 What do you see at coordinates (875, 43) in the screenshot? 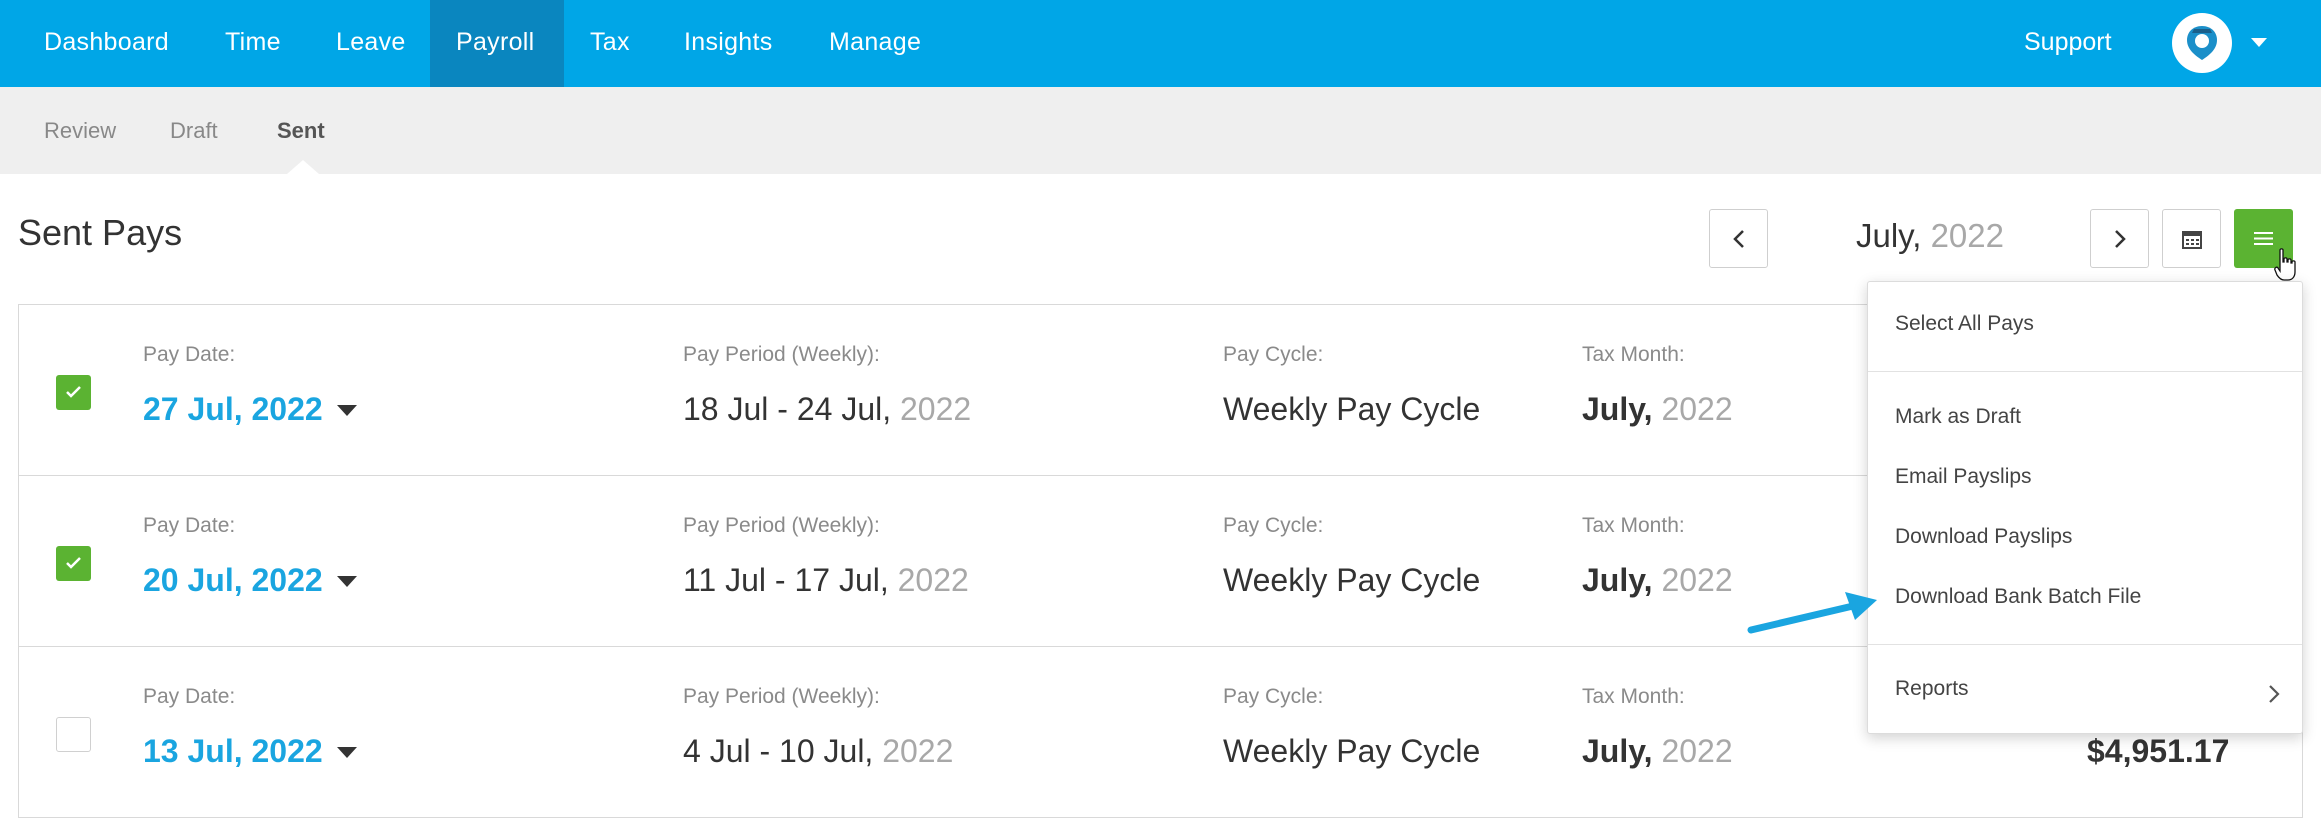
I see `nav-manage: Manage` at bounding box center [875, 43].